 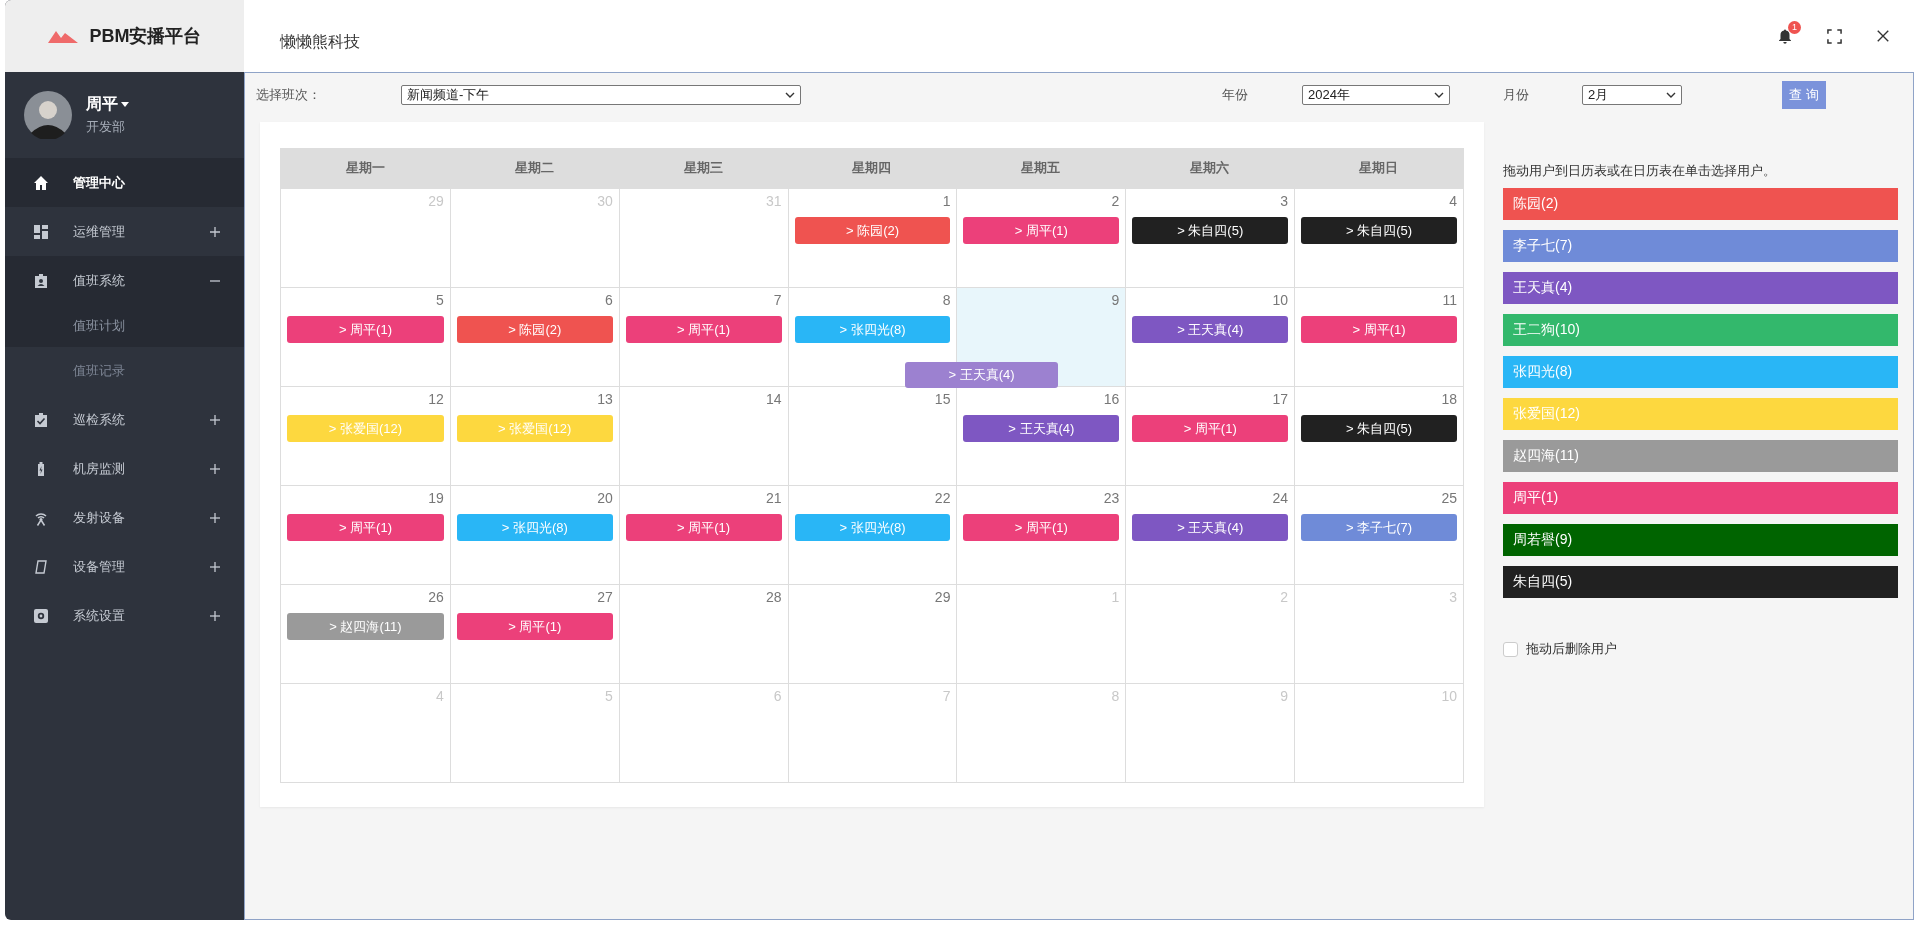 I want to click on menu-item: 管理中心, so click(x=124, y=182).